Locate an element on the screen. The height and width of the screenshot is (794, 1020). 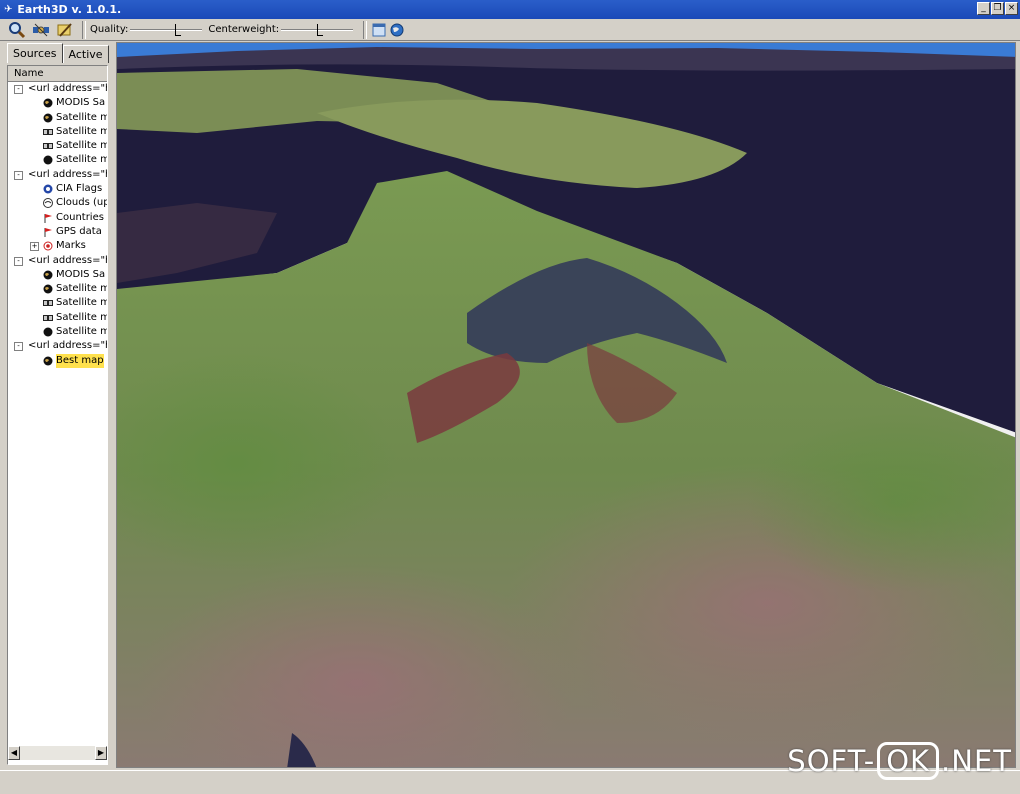
expand-icon: + is located at coordinates (34, 247).